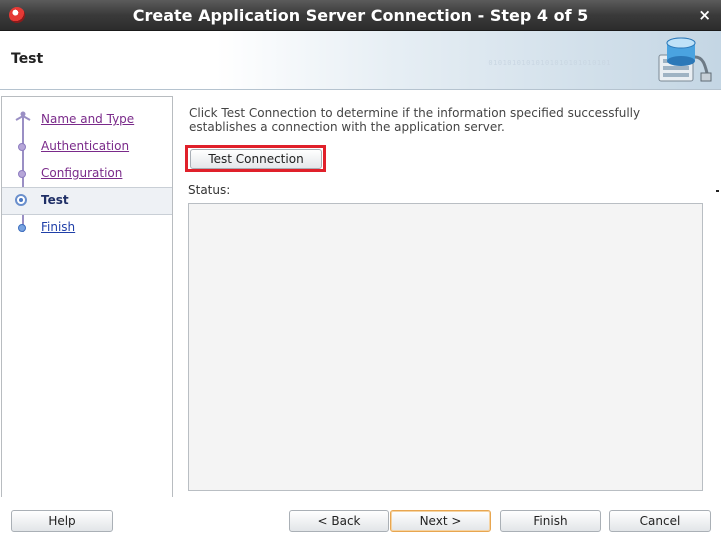 The width and height of the screenshot is (721, 543). I want to click on finish-button: Finish, so click(550, 521).